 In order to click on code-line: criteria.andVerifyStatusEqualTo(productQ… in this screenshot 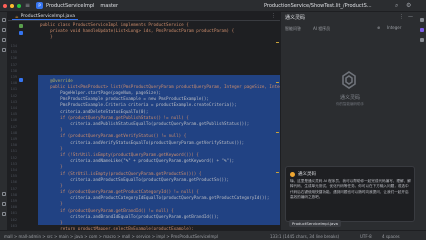, I will do `click(160, 143)`.